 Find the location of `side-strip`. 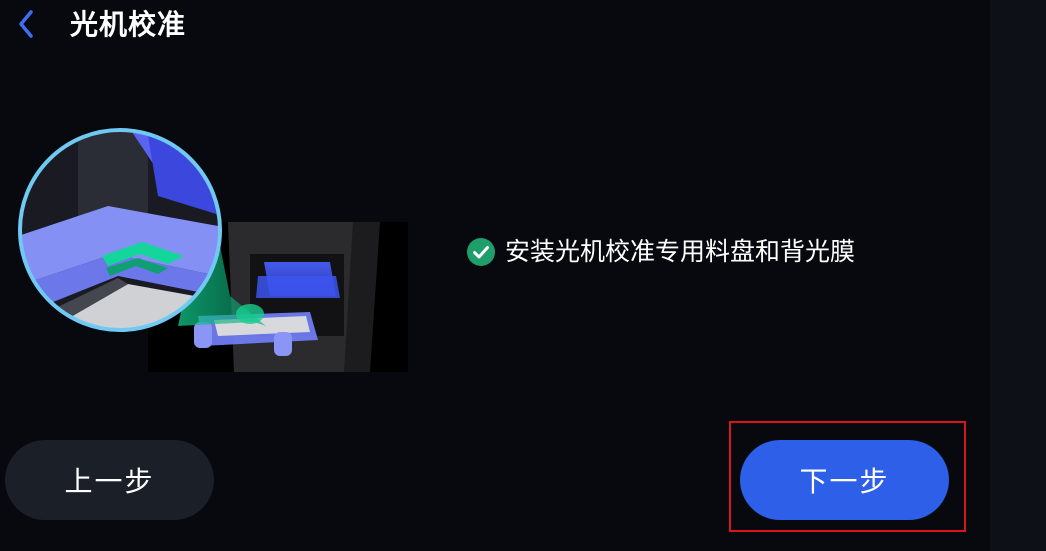

side-strip is located at coordinates (1018, 275).